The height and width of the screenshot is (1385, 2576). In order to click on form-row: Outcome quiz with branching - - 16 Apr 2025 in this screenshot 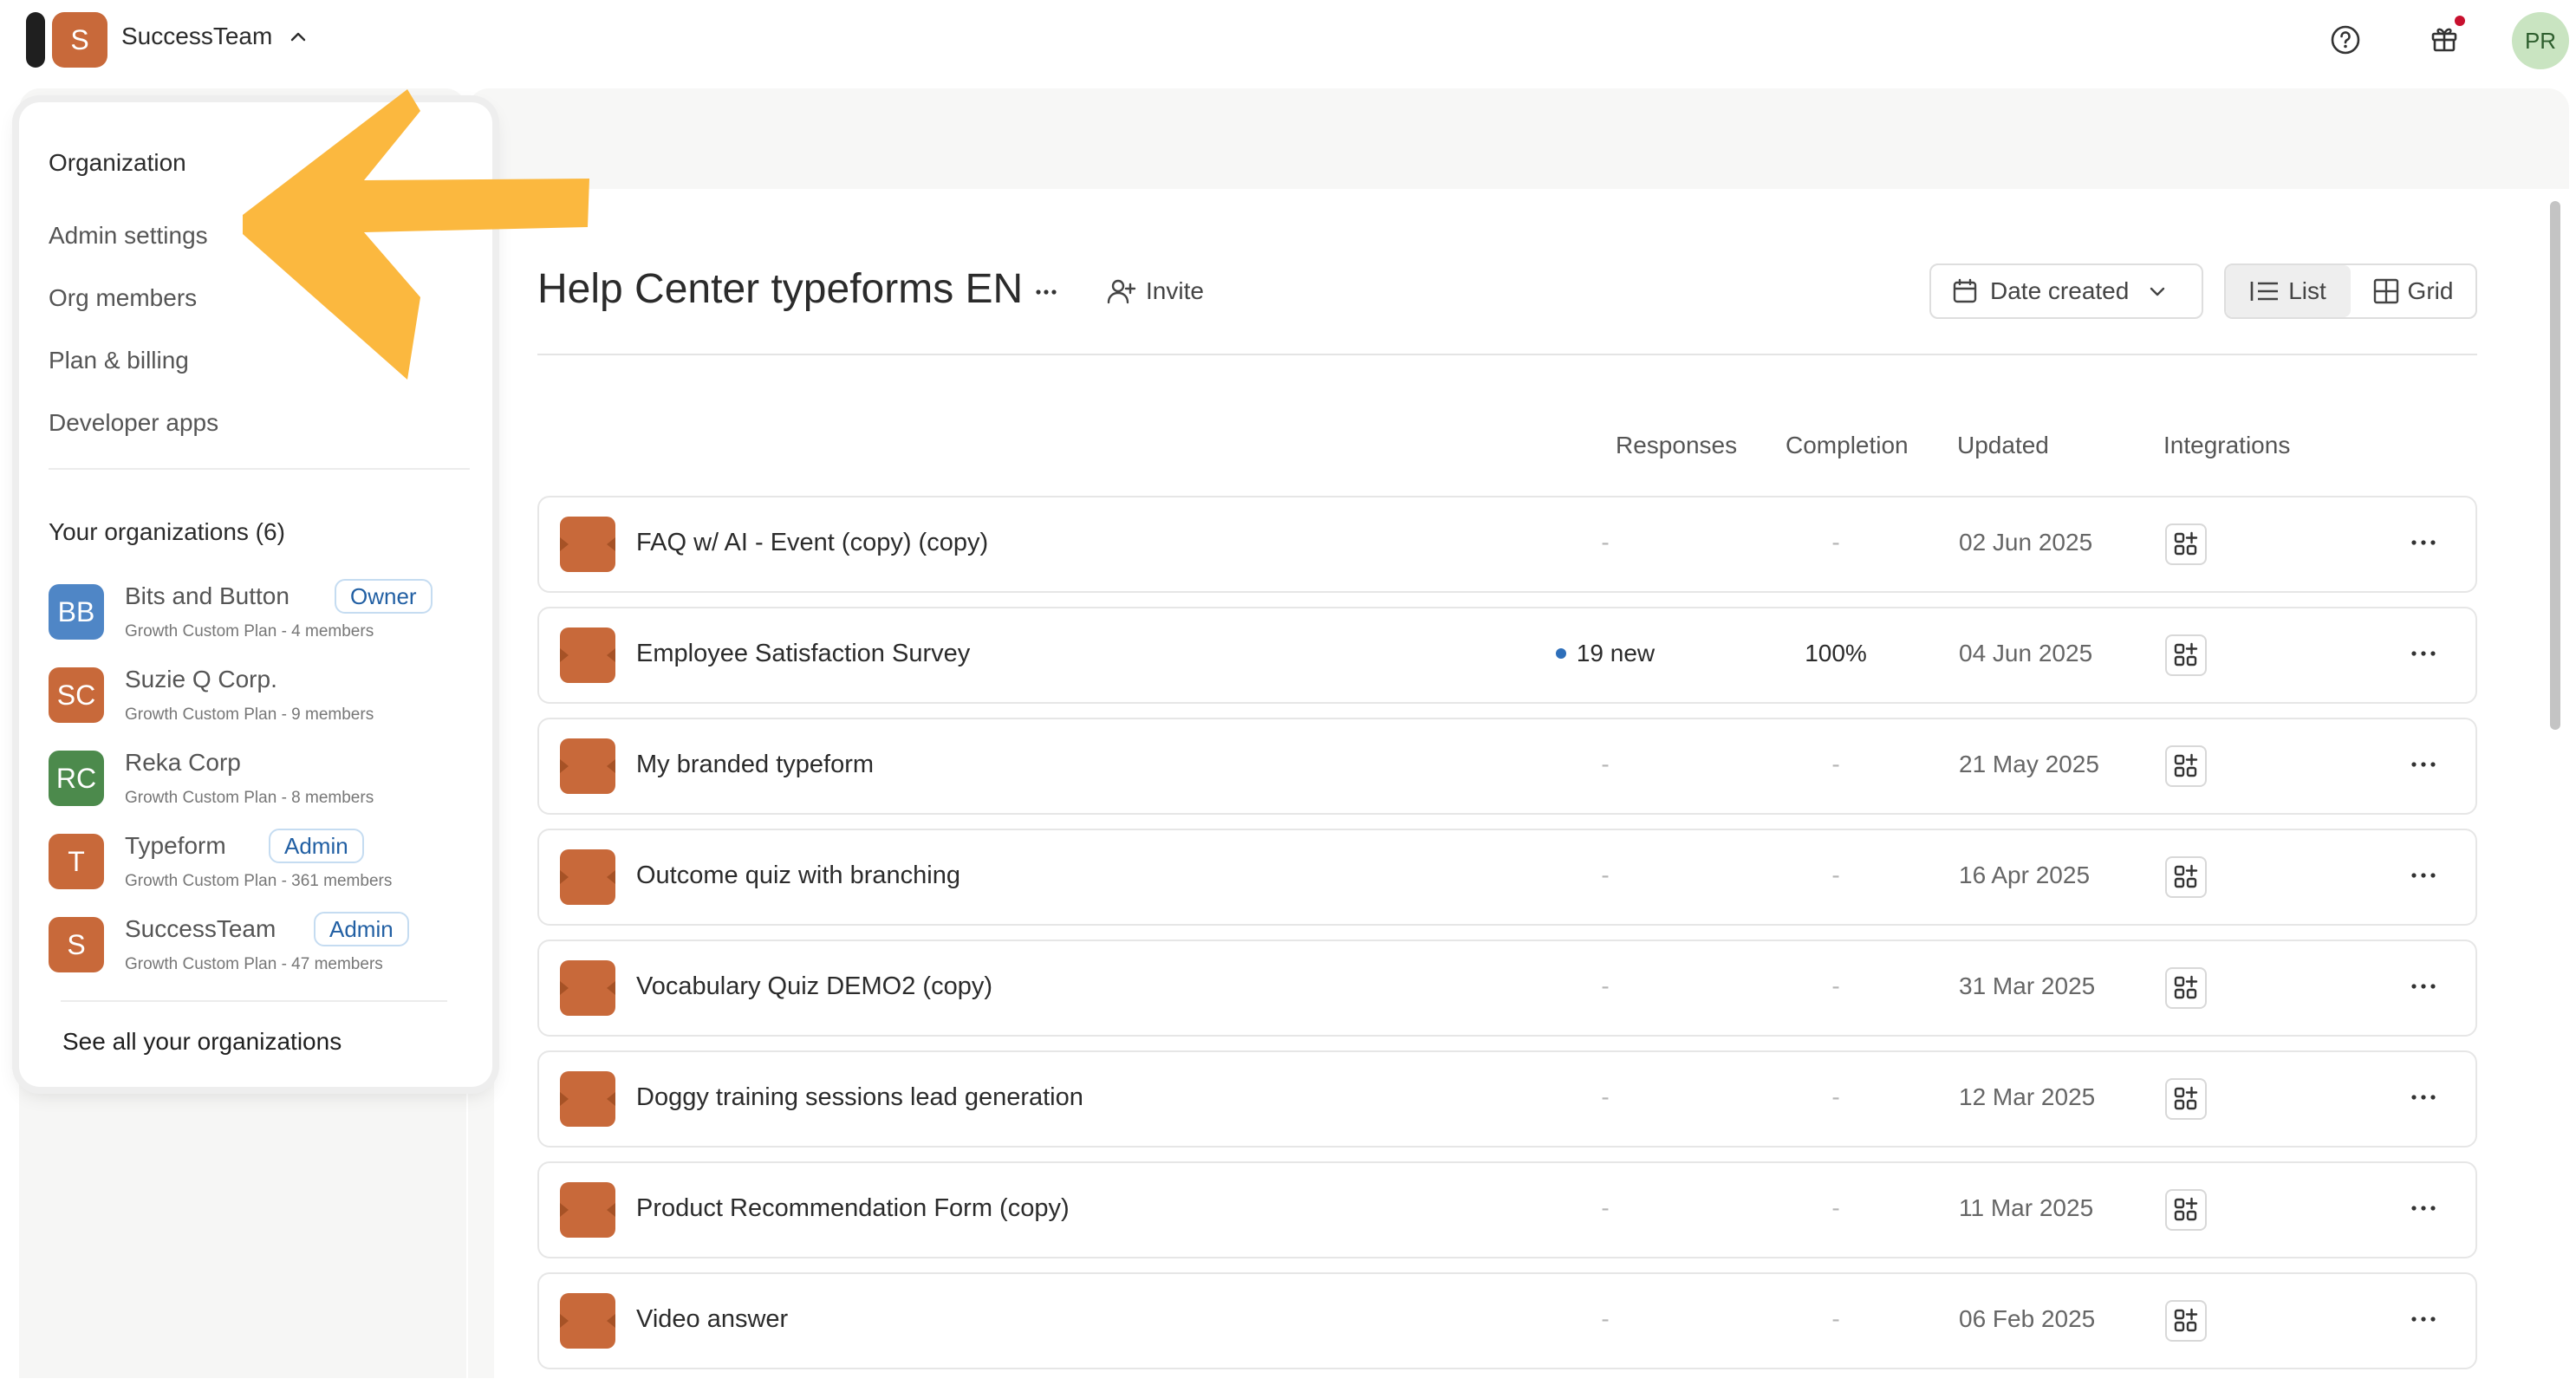, I will do `click(1507, 877)`.